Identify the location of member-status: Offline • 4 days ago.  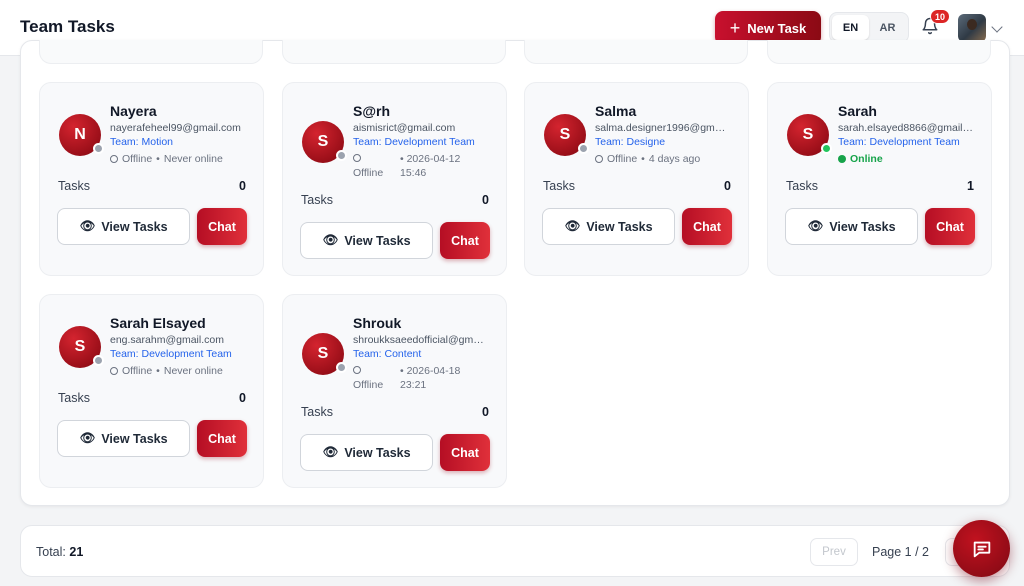
(647, 159).